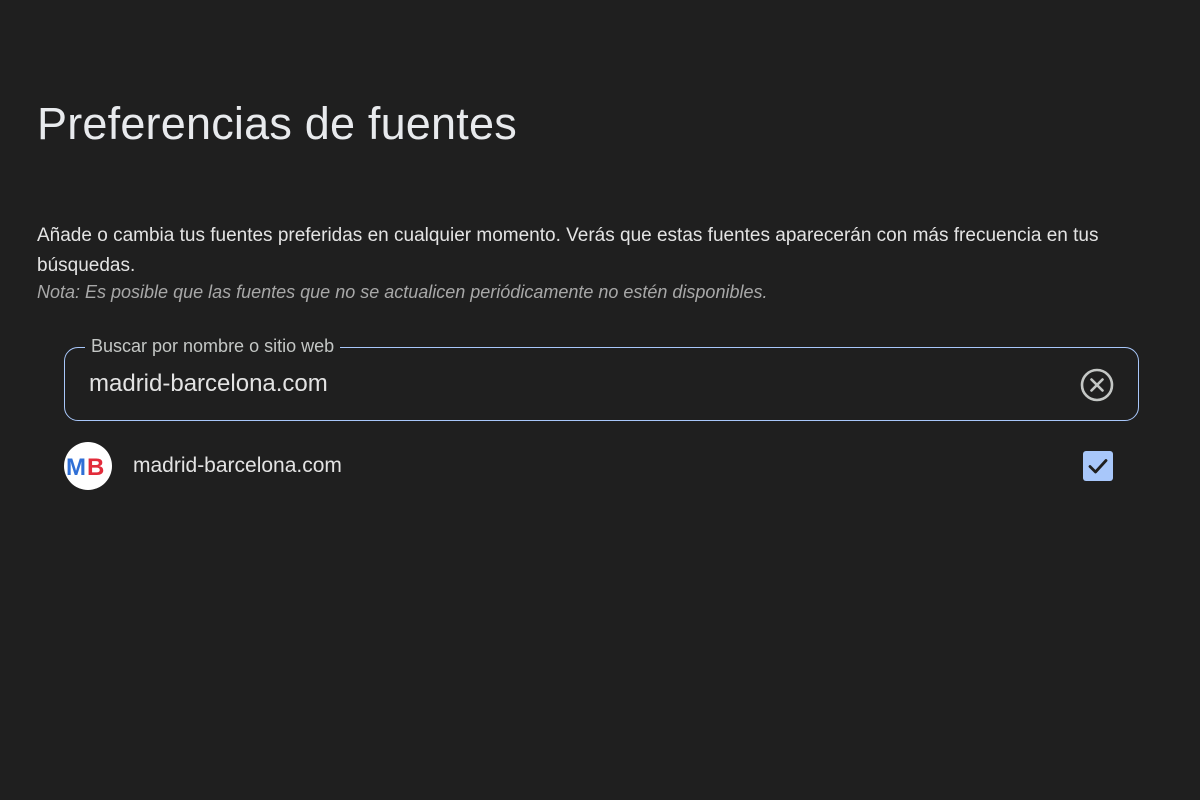 The image size is (1200, 800). Describe the element at coordinates (601, 466) in the screenshot. I see `list-item: M B madrid-barcelona.com` at that location.